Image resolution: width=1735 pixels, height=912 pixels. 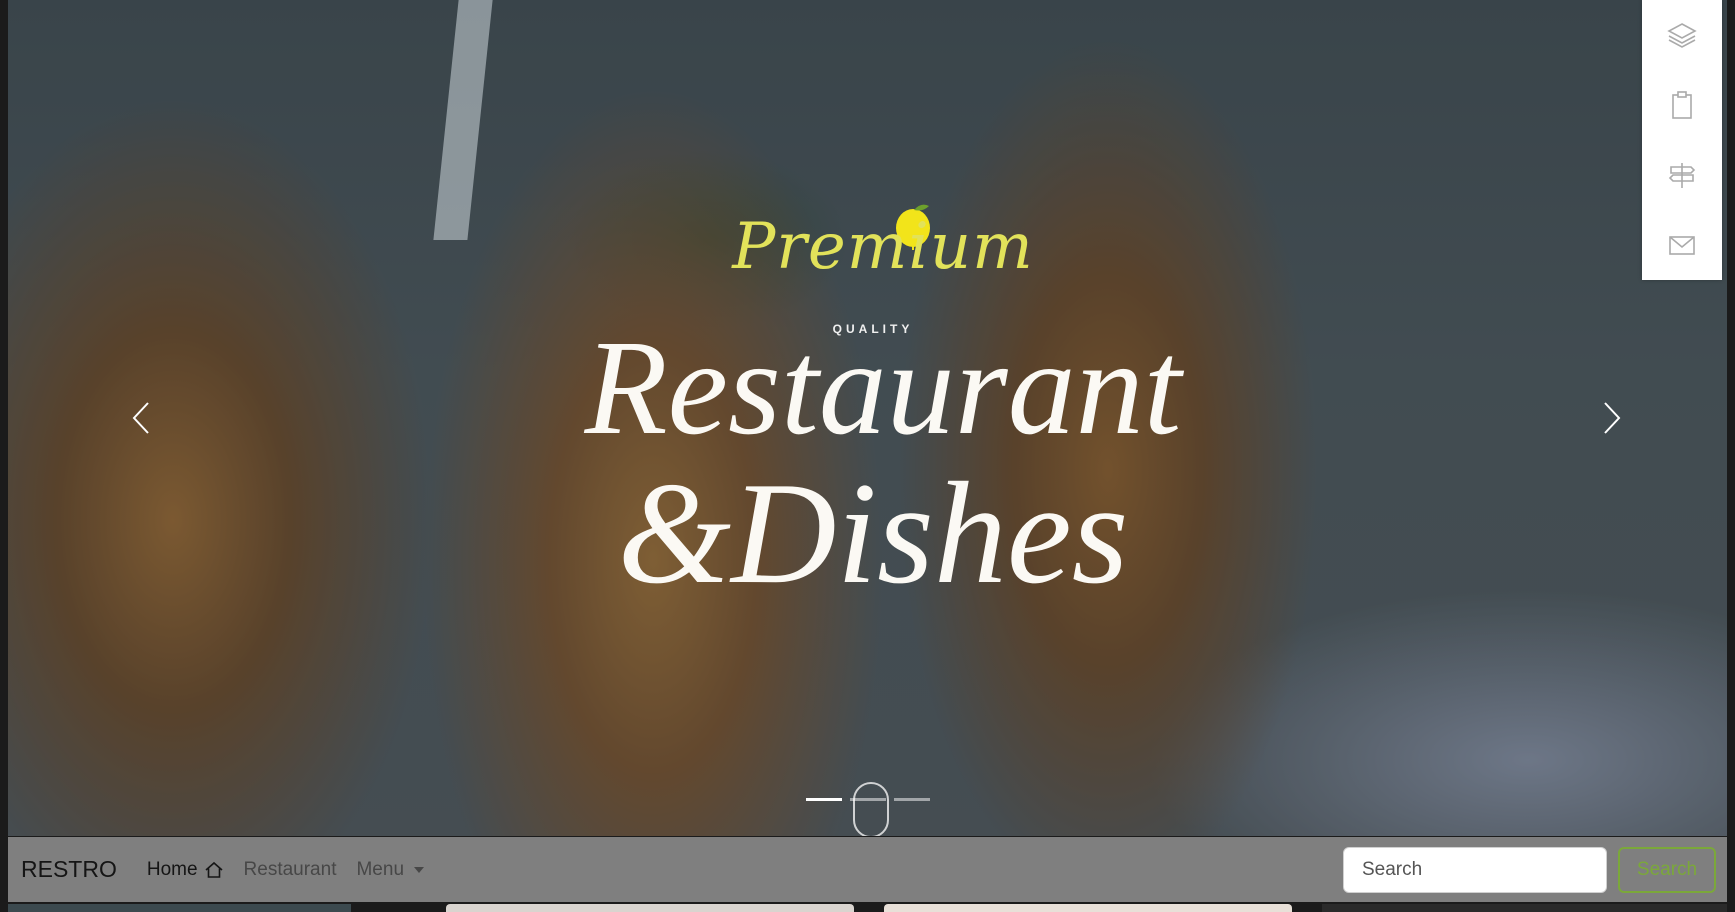 I want to click on search-input, so click(x=1475, y=870).